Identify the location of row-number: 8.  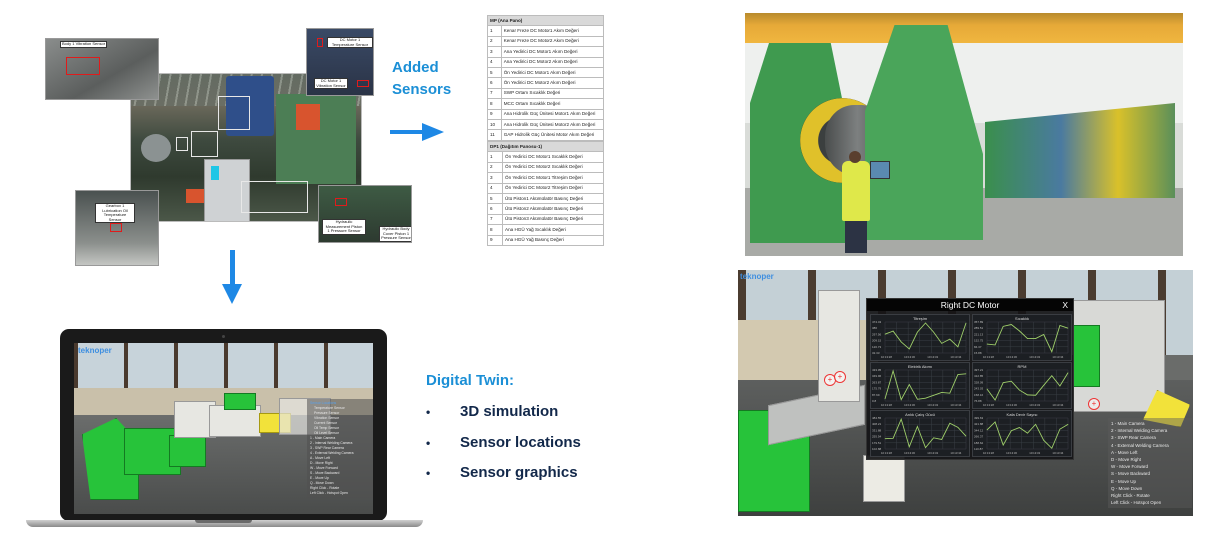
(495, 230).